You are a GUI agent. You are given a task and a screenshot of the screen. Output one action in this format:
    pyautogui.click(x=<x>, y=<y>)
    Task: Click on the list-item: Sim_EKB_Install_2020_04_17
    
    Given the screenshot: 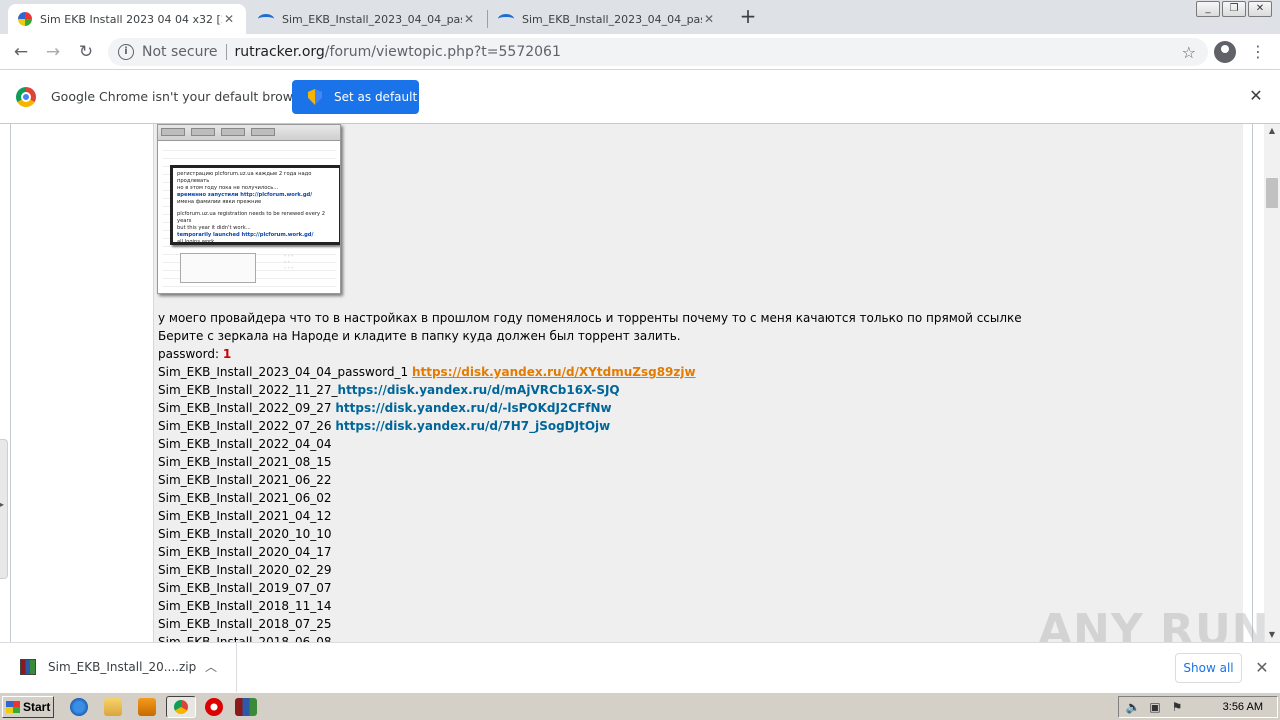 What is the action you would take?
    pyautogui.click(x=245, y=552)
    